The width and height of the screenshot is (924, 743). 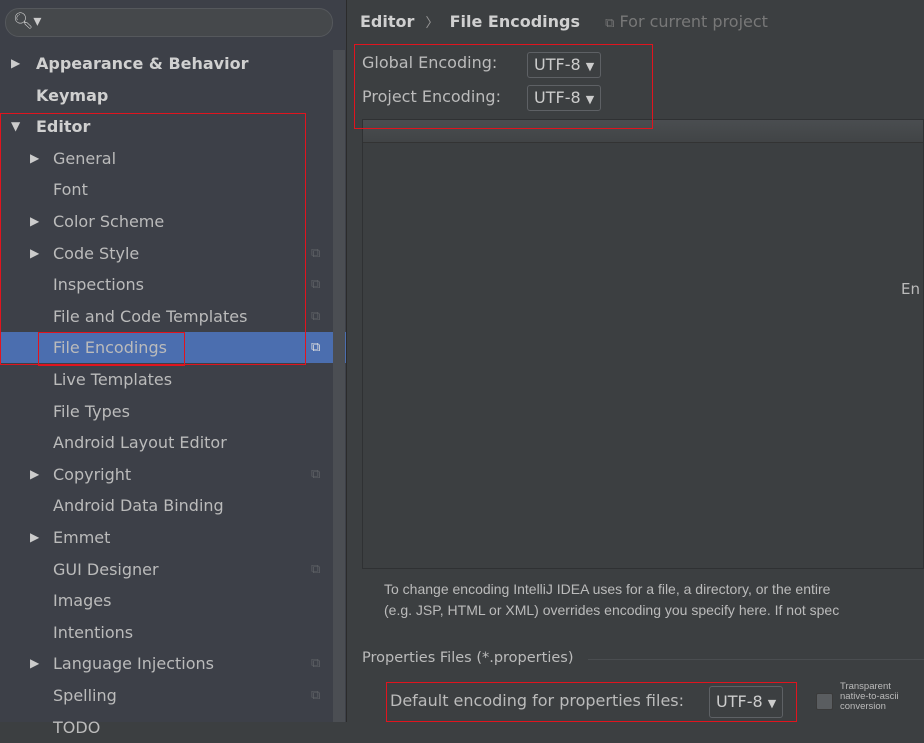 What do you see at coordinates (77, 727) in the screenshot?
I see `sidebar-item-label: TODO` at bounding box center [77, 727].